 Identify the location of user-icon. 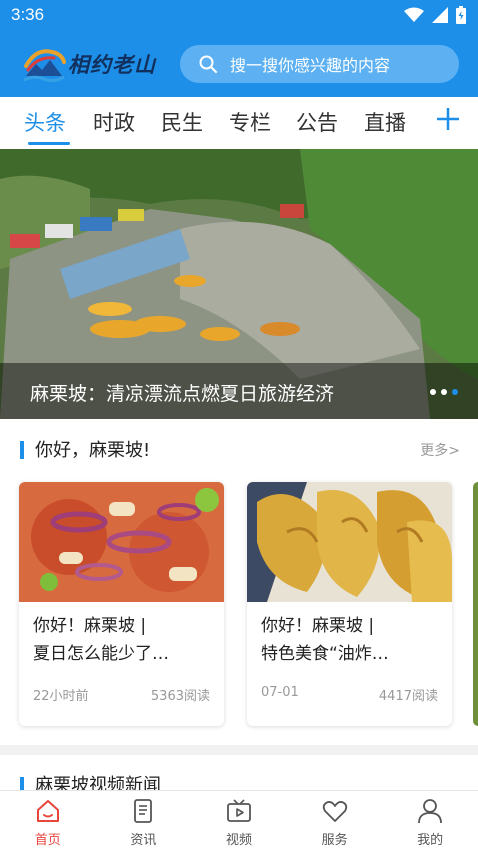
(430, 811).